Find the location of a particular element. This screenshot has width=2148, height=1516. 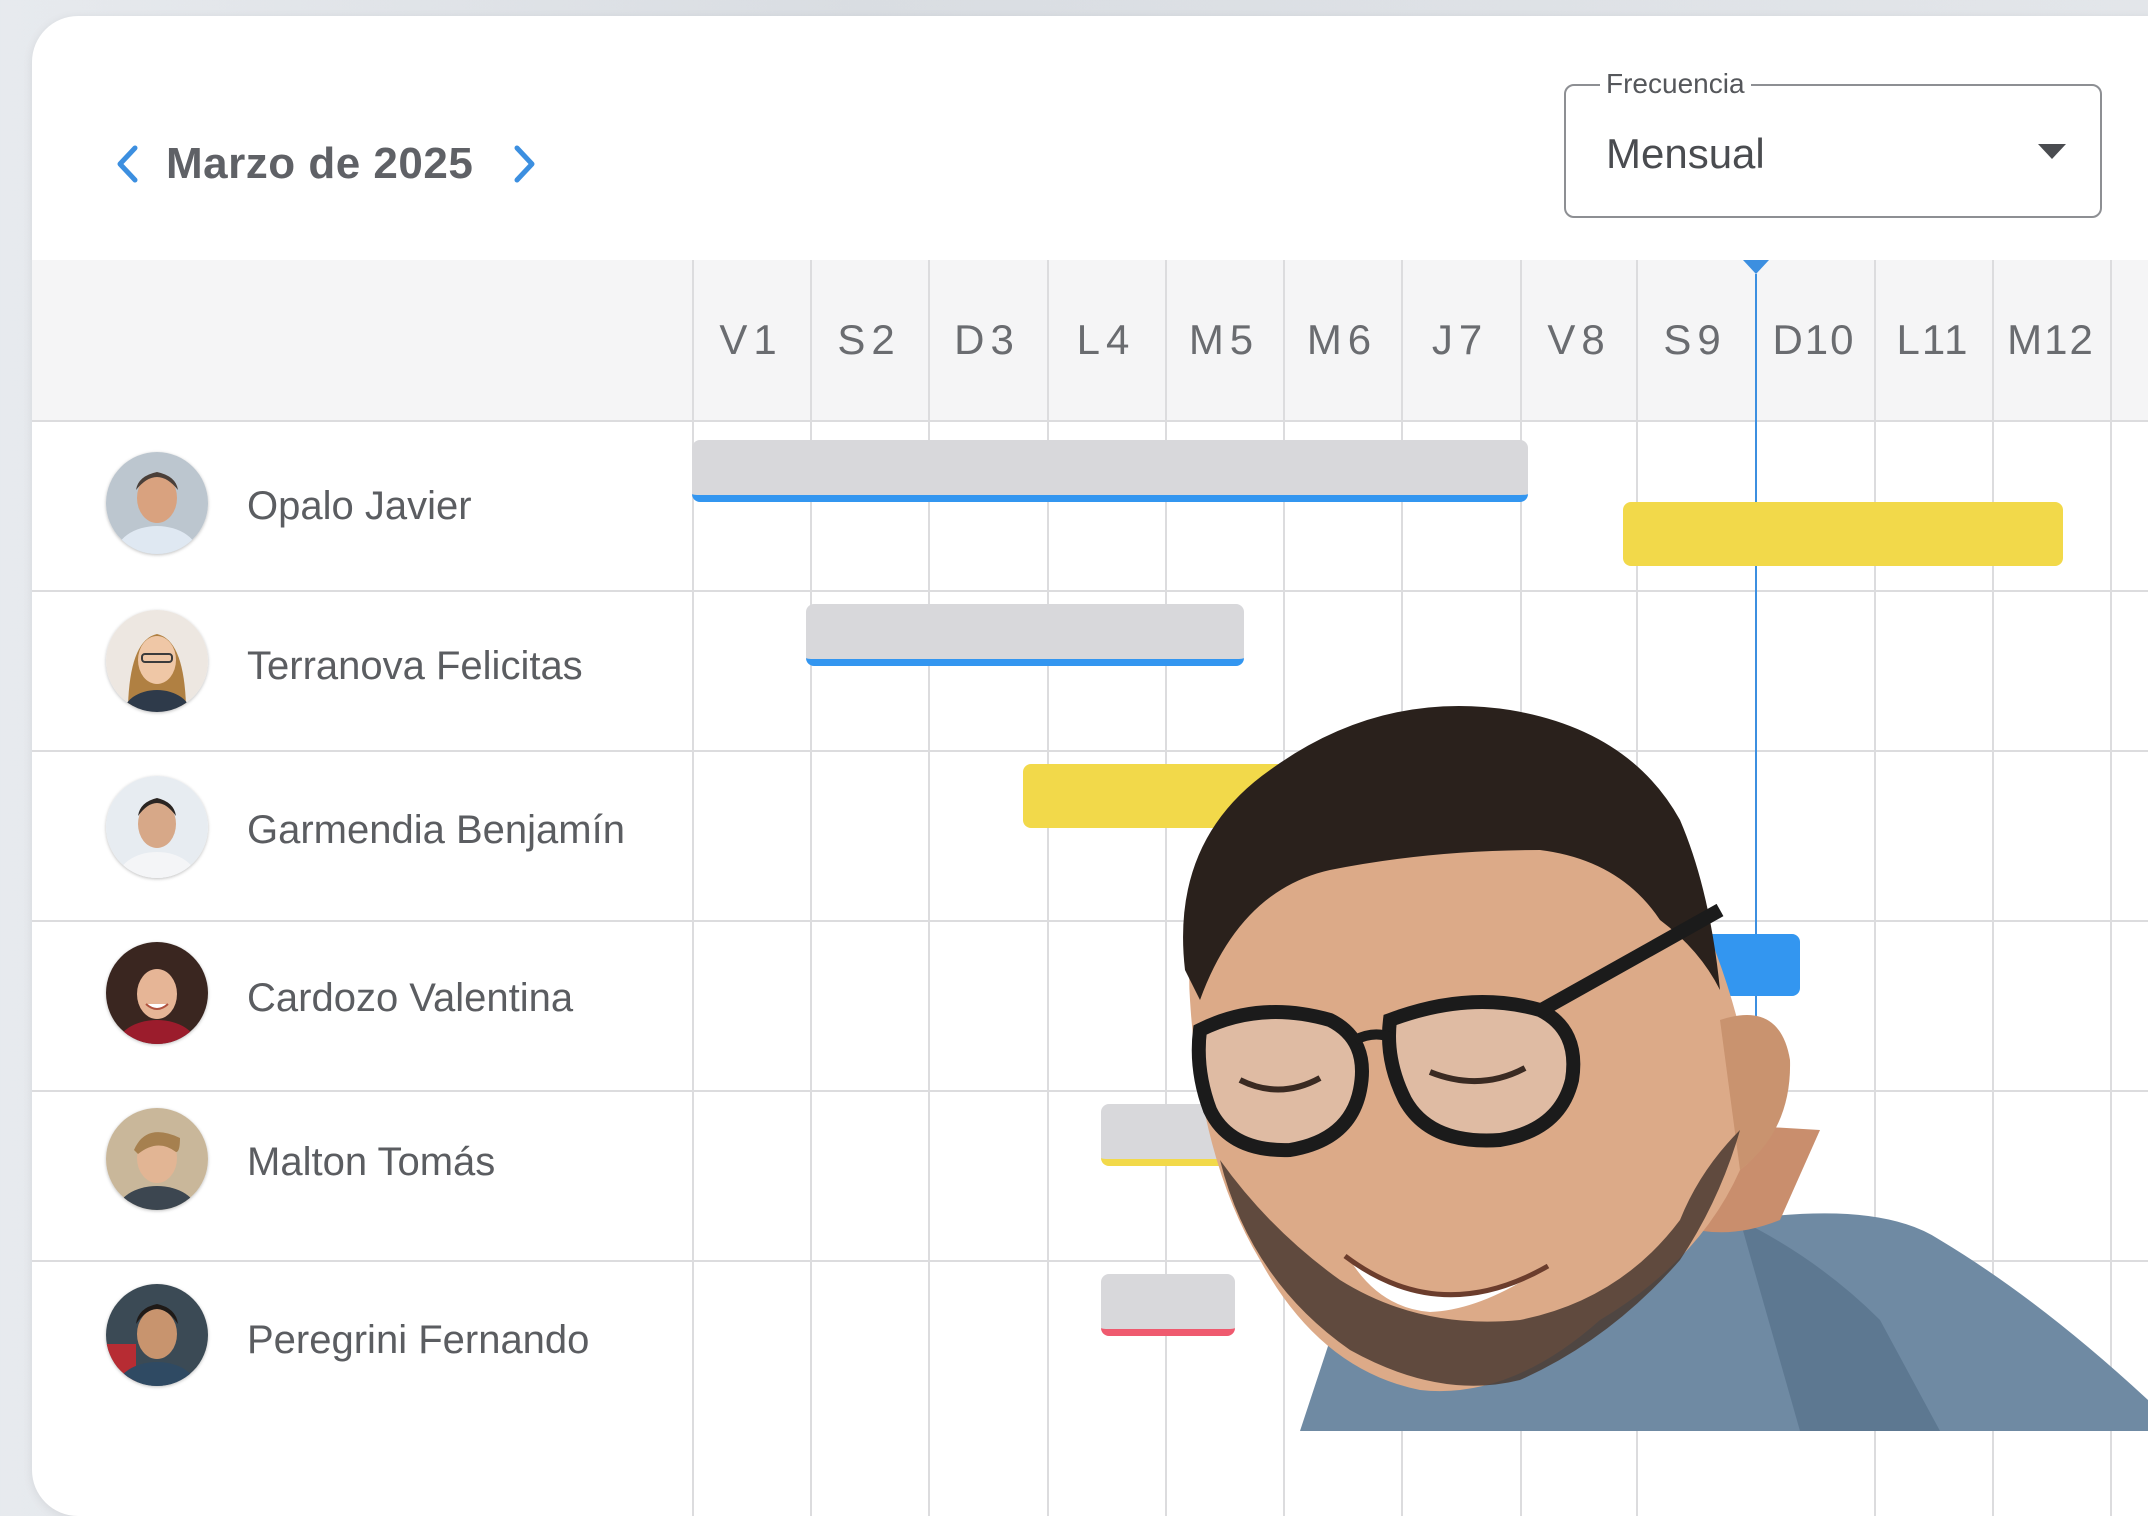

month-title: Marzo de 2025 is located at coordinates (320, 163).